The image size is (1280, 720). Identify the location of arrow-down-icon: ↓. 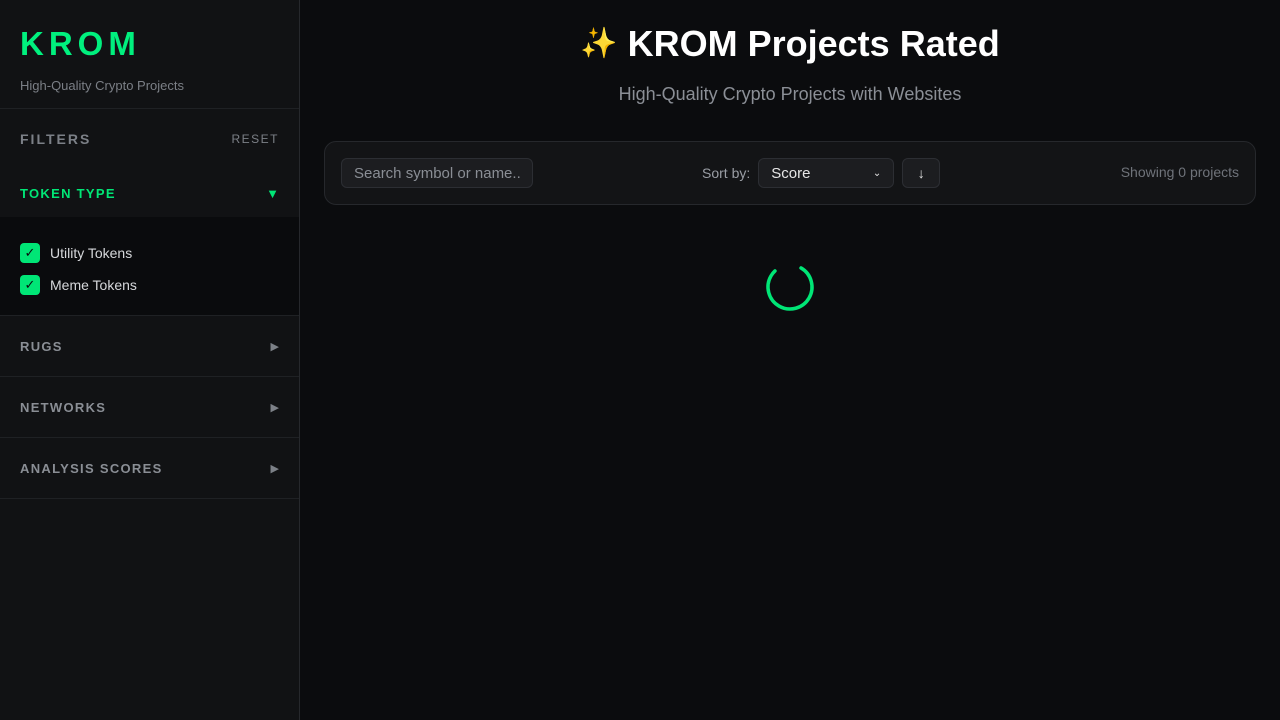
(921, 173).